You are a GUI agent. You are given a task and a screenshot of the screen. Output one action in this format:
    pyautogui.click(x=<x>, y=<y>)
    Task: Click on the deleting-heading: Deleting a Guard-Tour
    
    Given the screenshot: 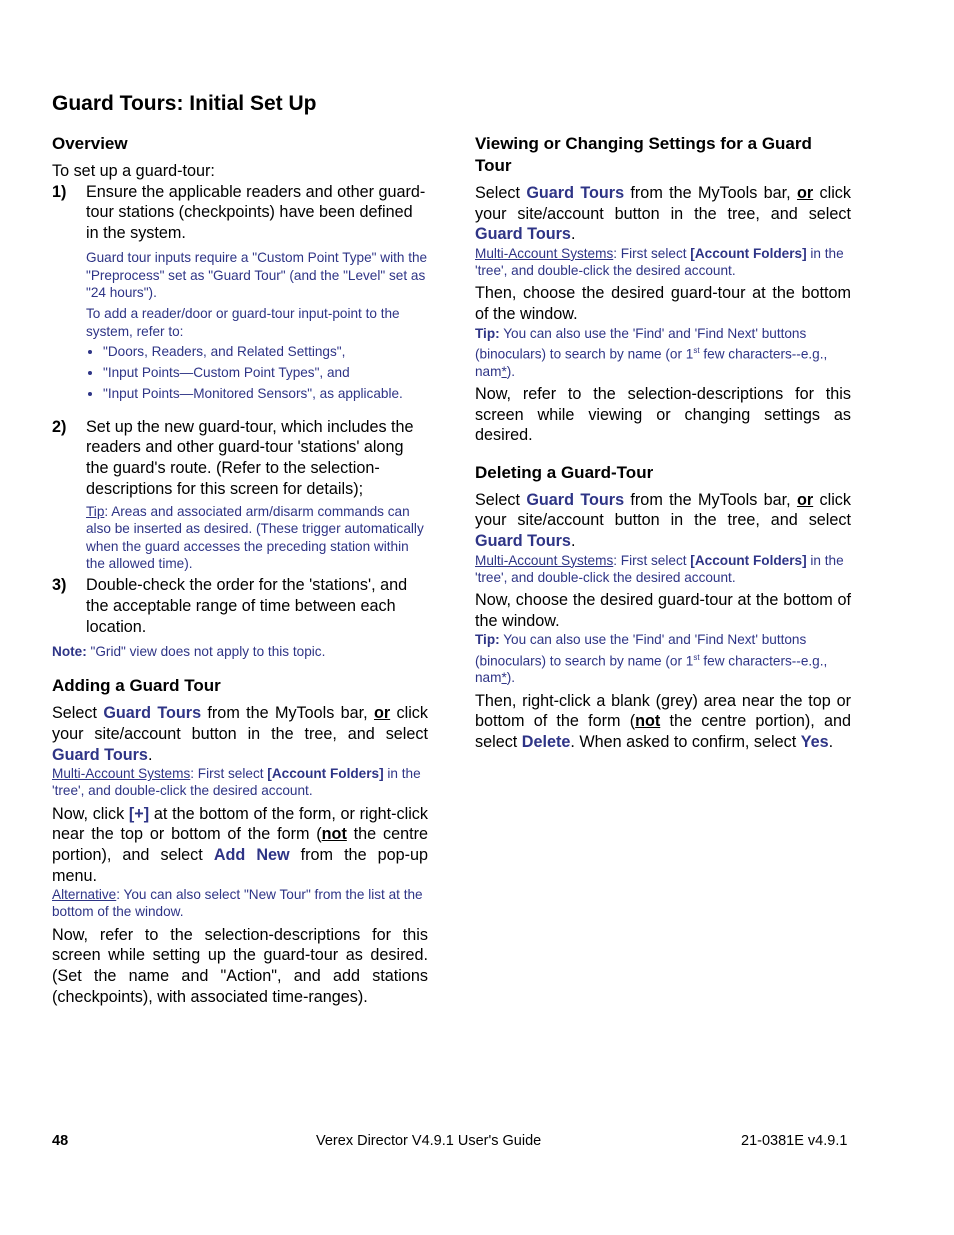 What is the action you would take?
    pyautogui.click(x=564, y=472)
    